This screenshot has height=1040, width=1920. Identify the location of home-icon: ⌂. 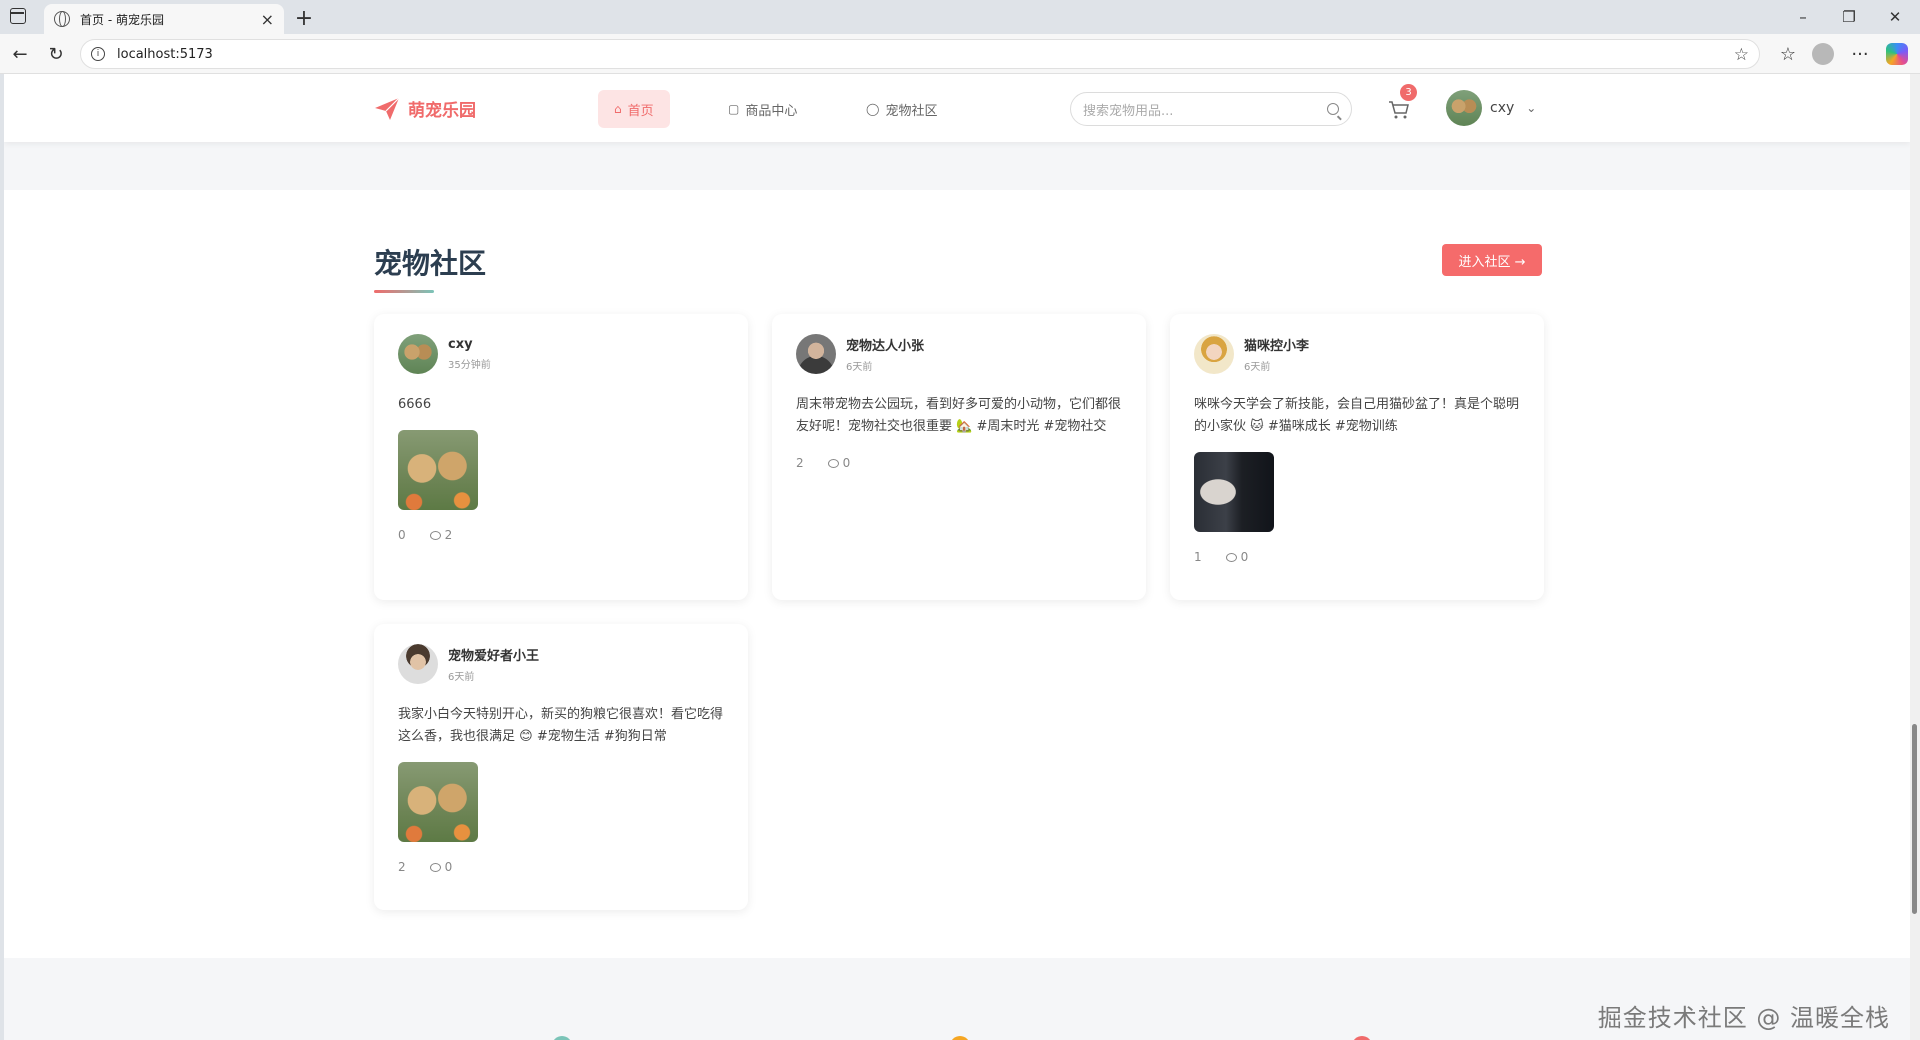
(618, 109).